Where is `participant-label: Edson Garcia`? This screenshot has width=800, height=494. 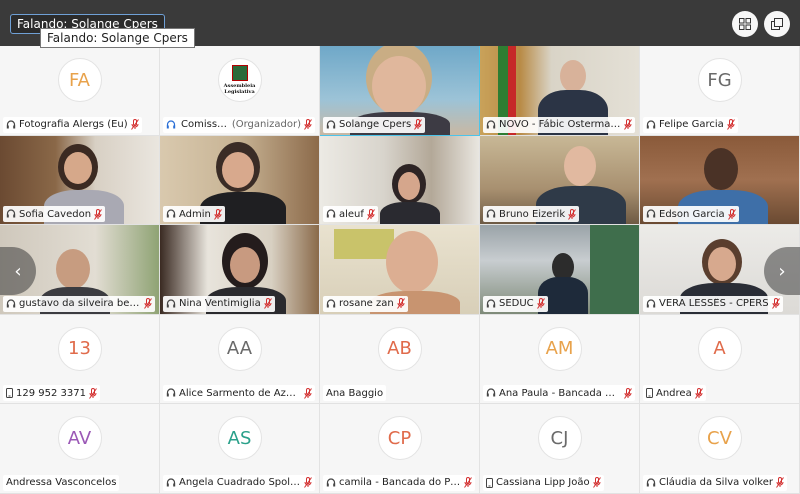
participant-label: Edson Garcia is located at coordinates (691, 214).